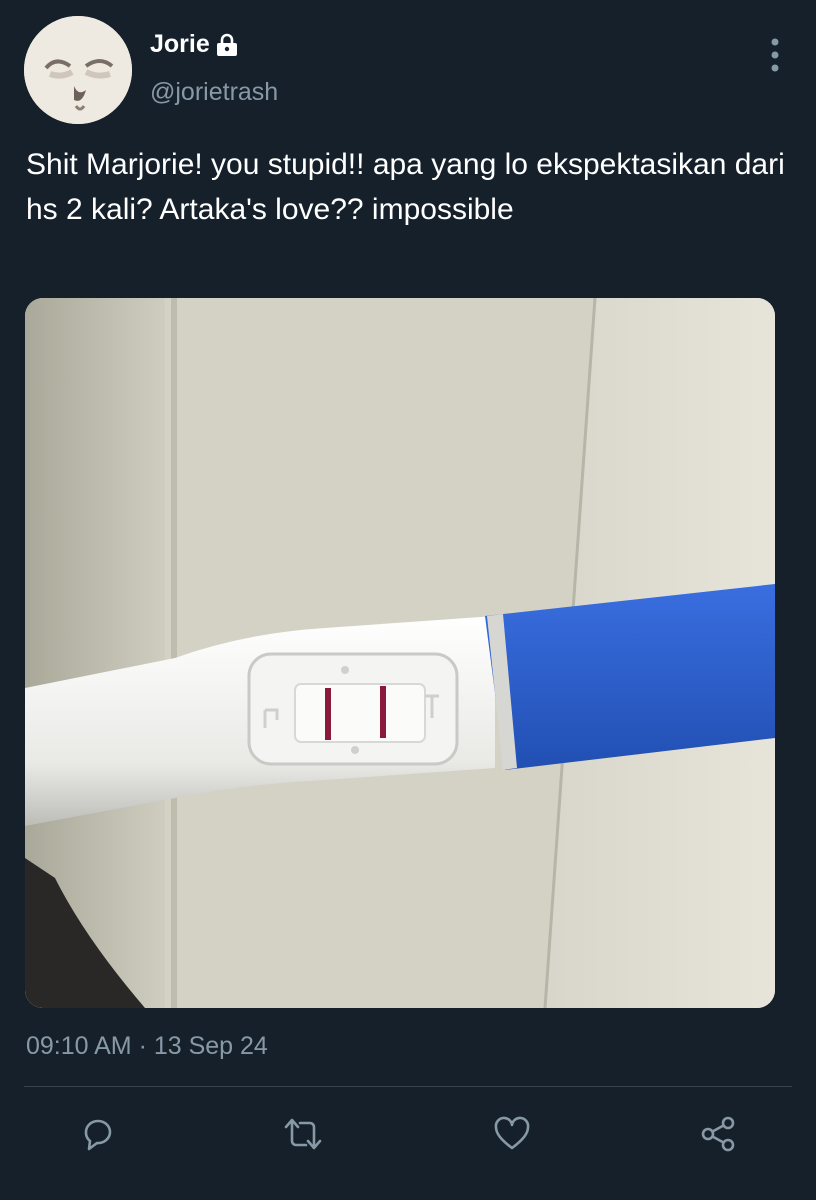 The width and height of the screenshot is (816, 1200). I want to click on share-button, so click(718, 1136).